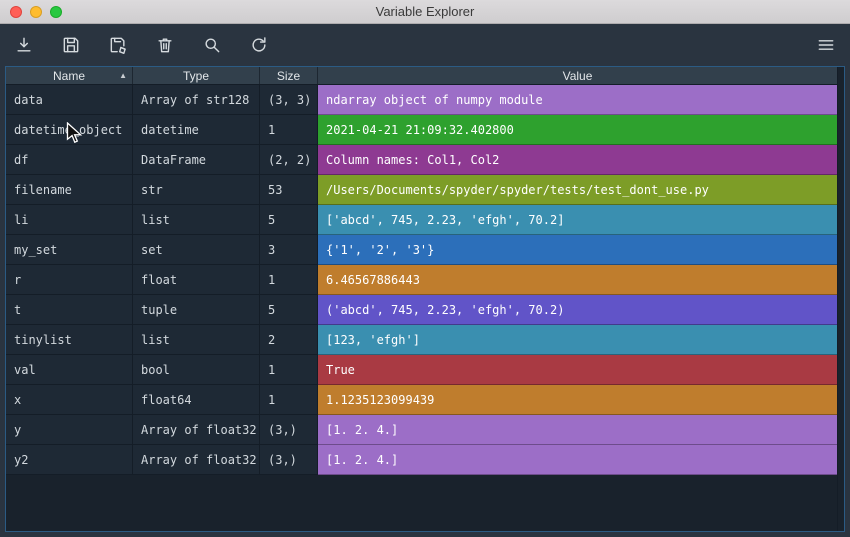 This screenshot has height=537, width=850. I want to click on refresh-icon, so click(259, 43).